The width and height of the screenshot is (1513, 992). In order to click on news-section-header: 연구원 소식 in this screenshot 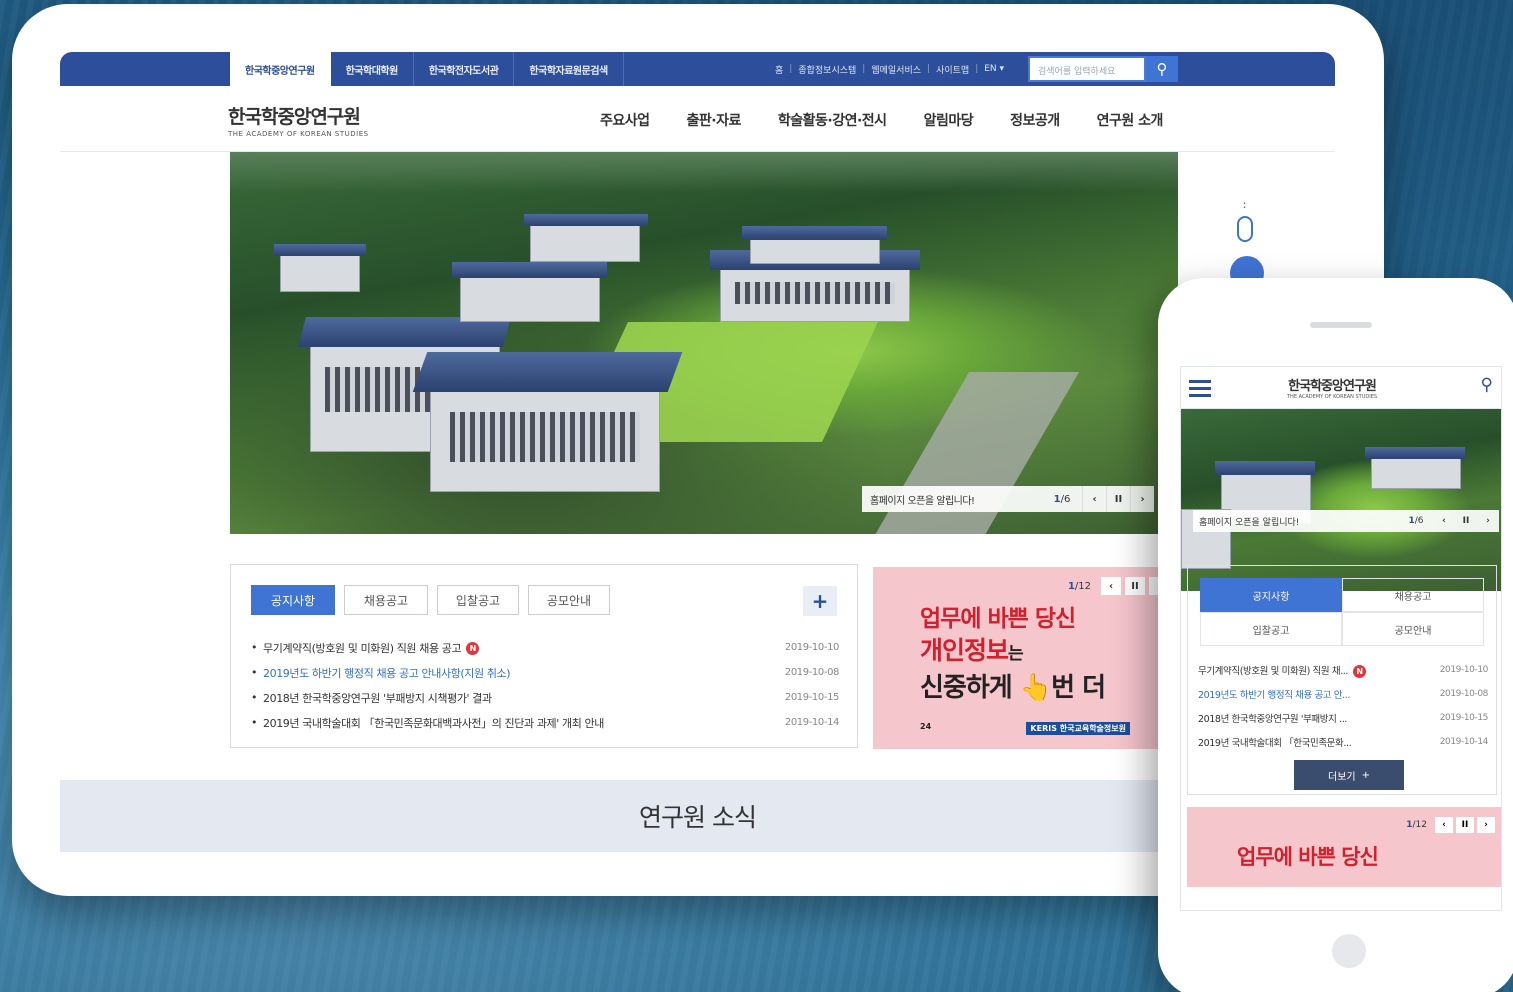, I will do `click(697, 816)`.